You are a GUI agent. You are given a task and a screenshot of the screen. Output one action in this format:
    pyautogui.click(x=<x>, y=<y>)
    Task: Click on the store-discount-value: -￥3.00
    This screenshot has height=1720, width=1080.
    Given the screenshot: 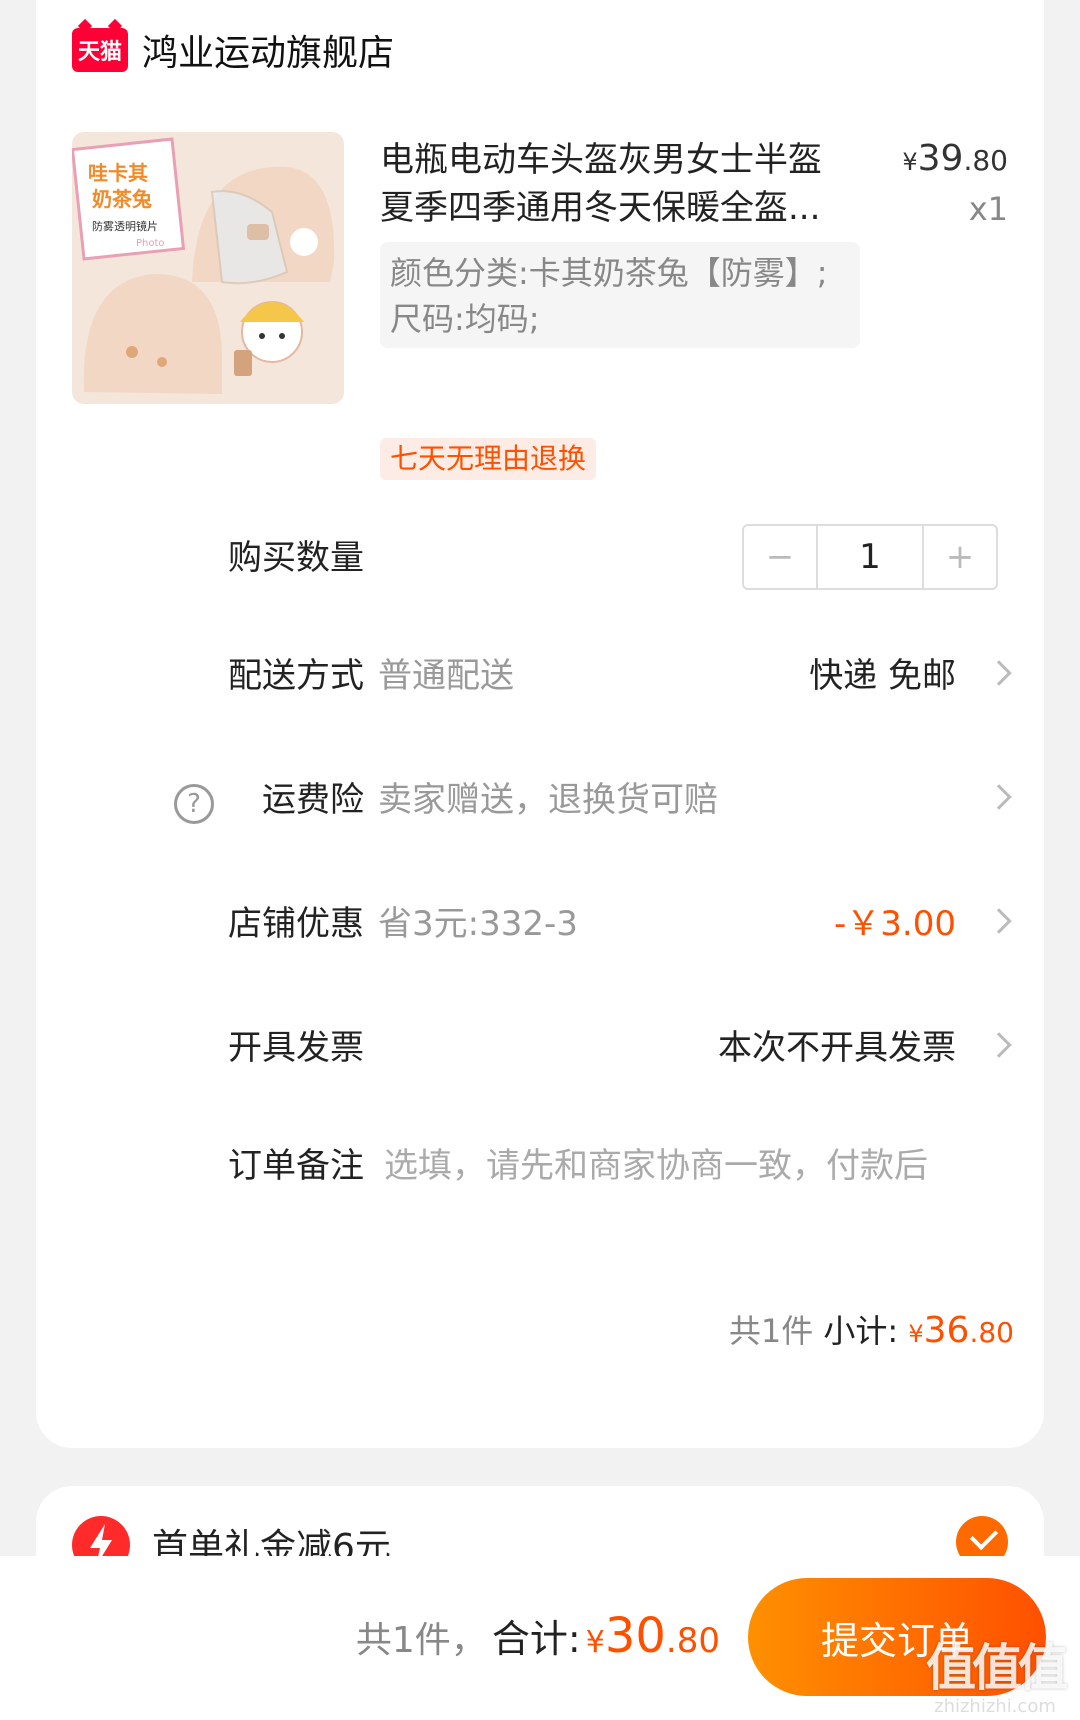 What is the action you would take?
    pyautogui.click(x=895, y=924)
    